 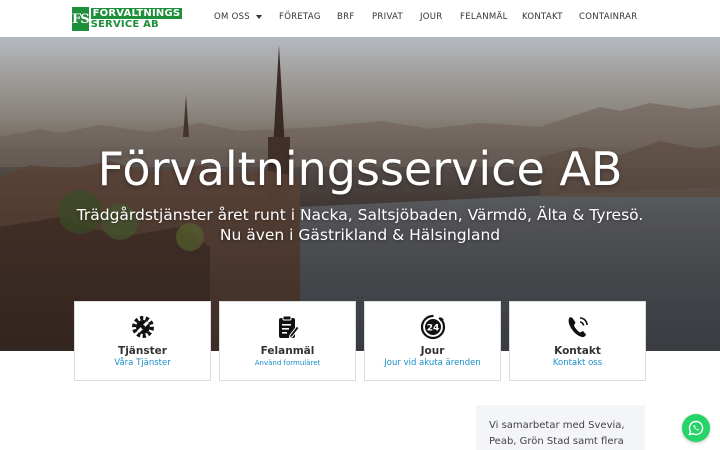 What do you see at coordinates (142, 351) in the screenshot?
I see `card-title: Tjänster` at bounding box center [142, 351].